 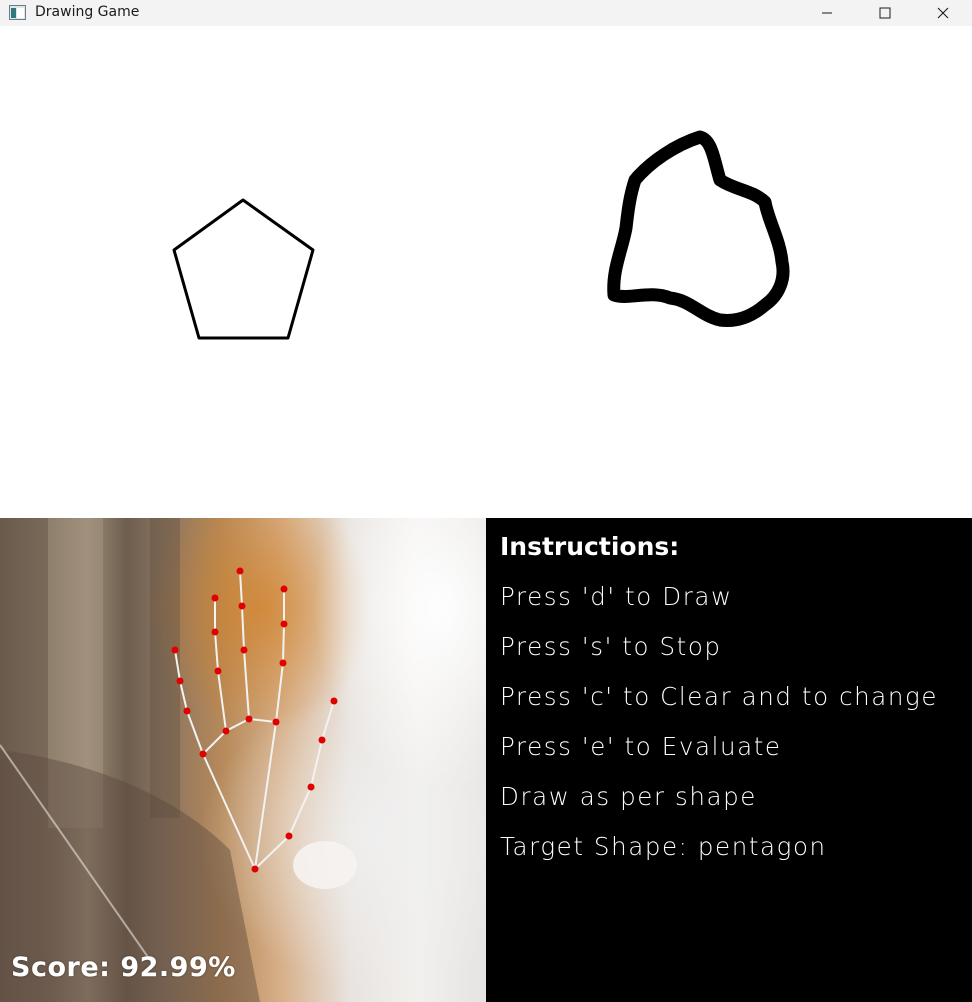 I want to click on title-bar: Drawing Game, so click(x=486, y=13).